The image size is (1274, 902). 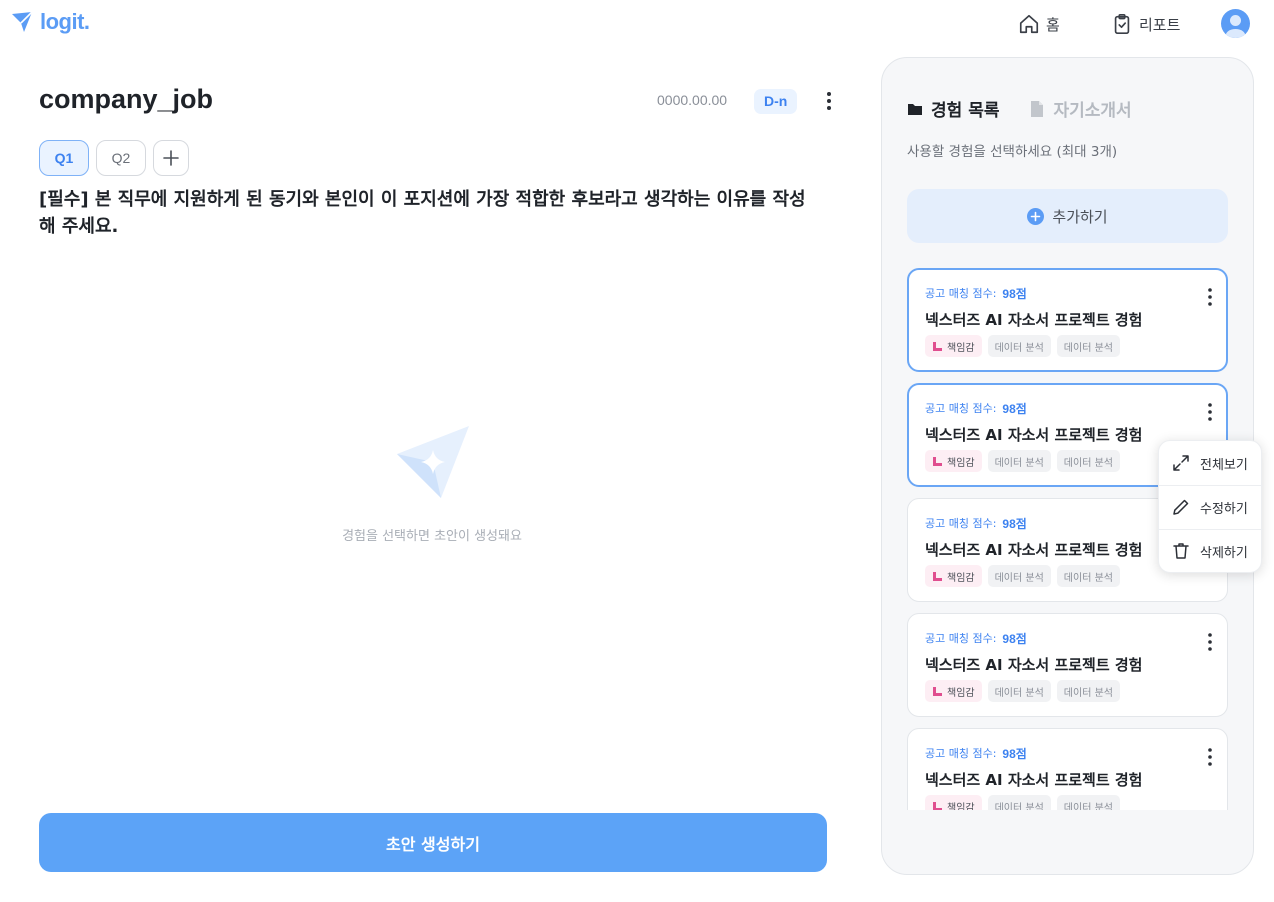 What do you see at coordinates (1092, 111) in the screenshot?
I see `tab-cover-letter-label: 자기소개서` at bounding box center [1092, 111].